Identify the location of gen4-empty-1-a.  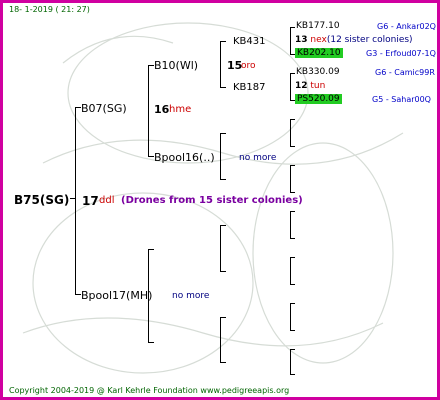
(292, 119).